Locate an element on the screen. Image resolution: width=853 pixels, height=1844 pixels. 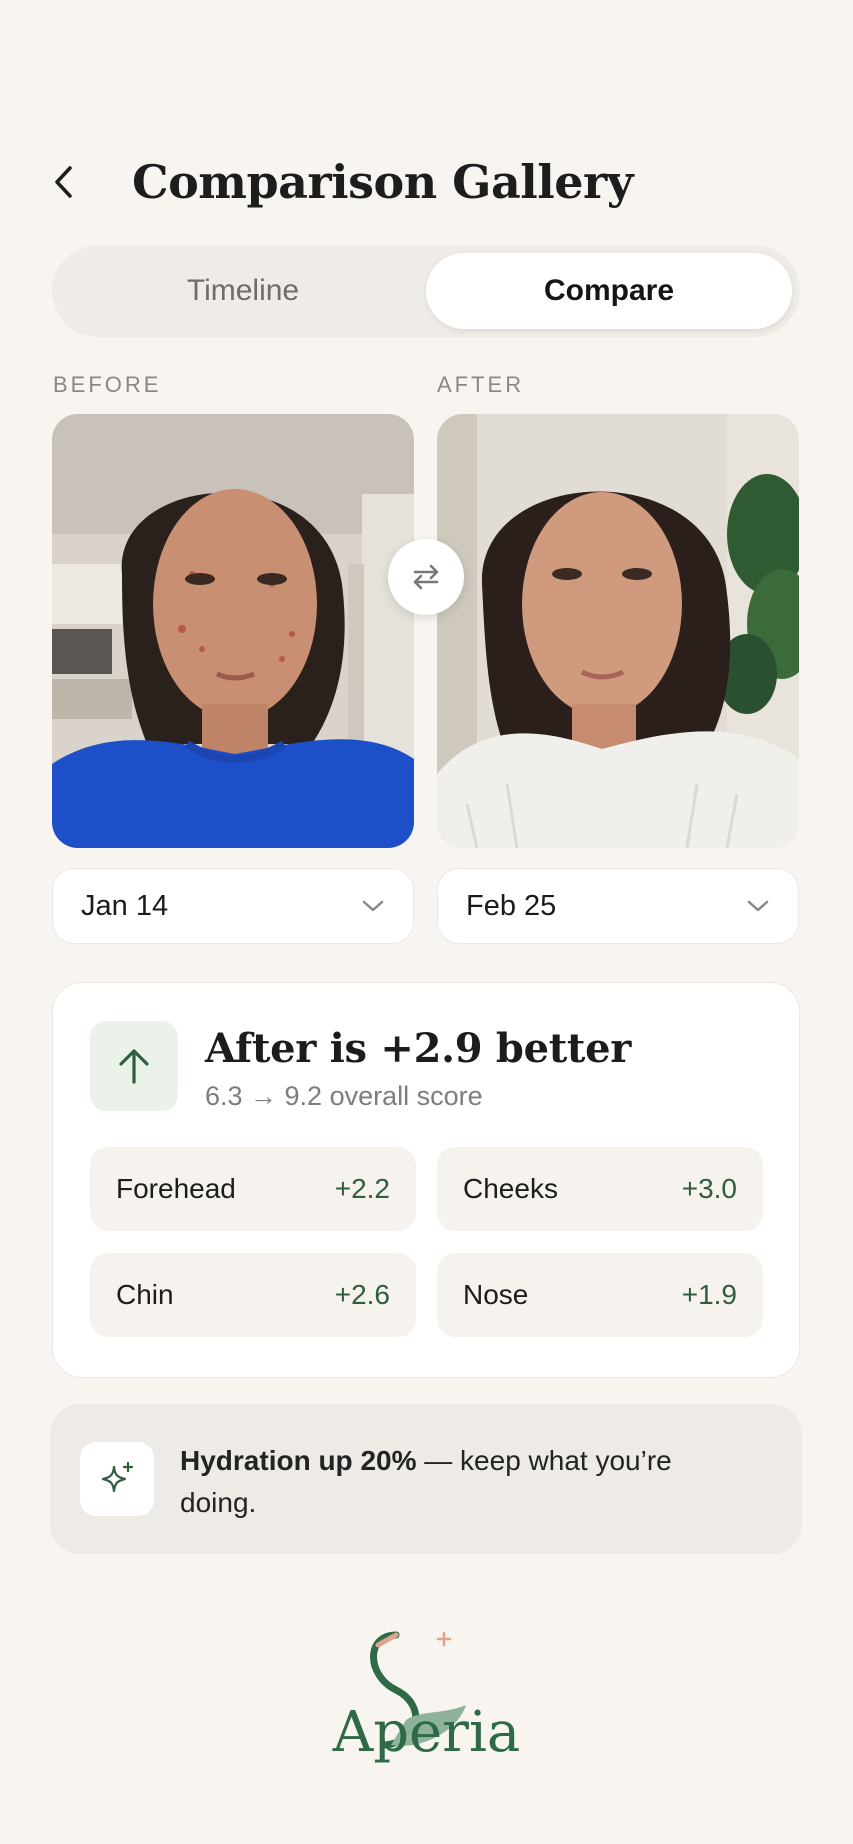
swap-arrows-icon is located at coordinates (426, 577).